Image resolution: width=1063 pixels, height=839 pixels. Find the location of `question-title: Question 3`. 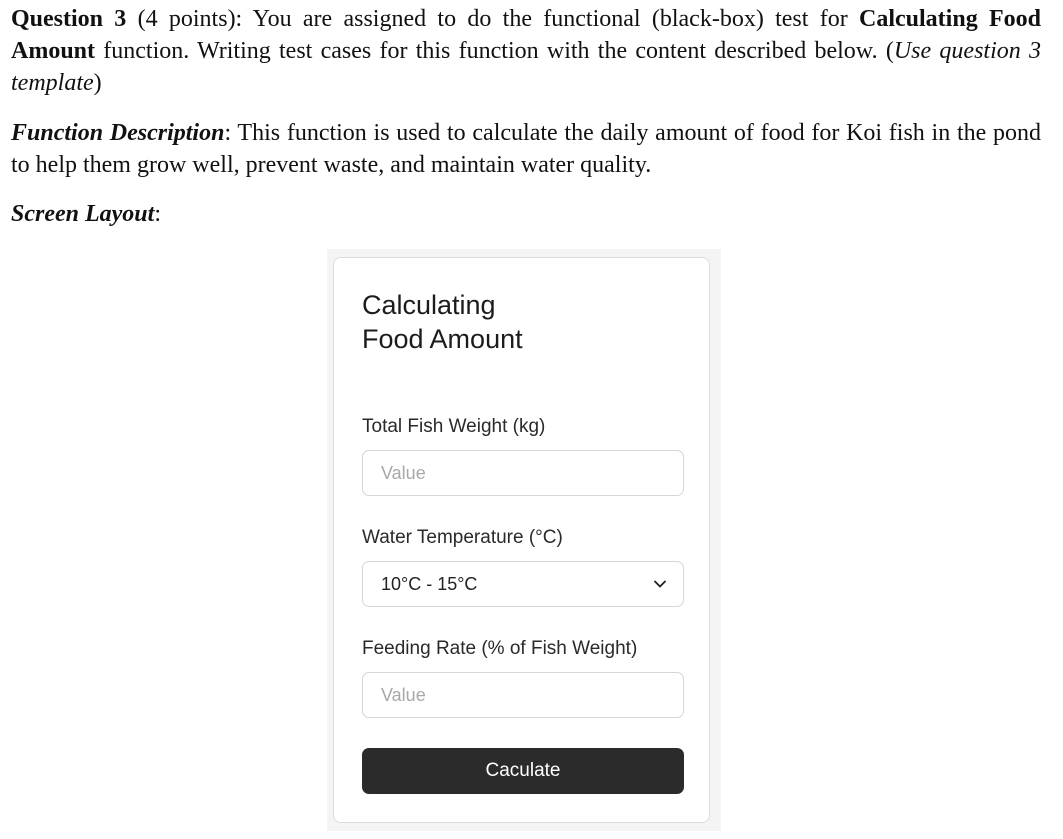

question-title: Question 3 is located at coordinates (69, 19).